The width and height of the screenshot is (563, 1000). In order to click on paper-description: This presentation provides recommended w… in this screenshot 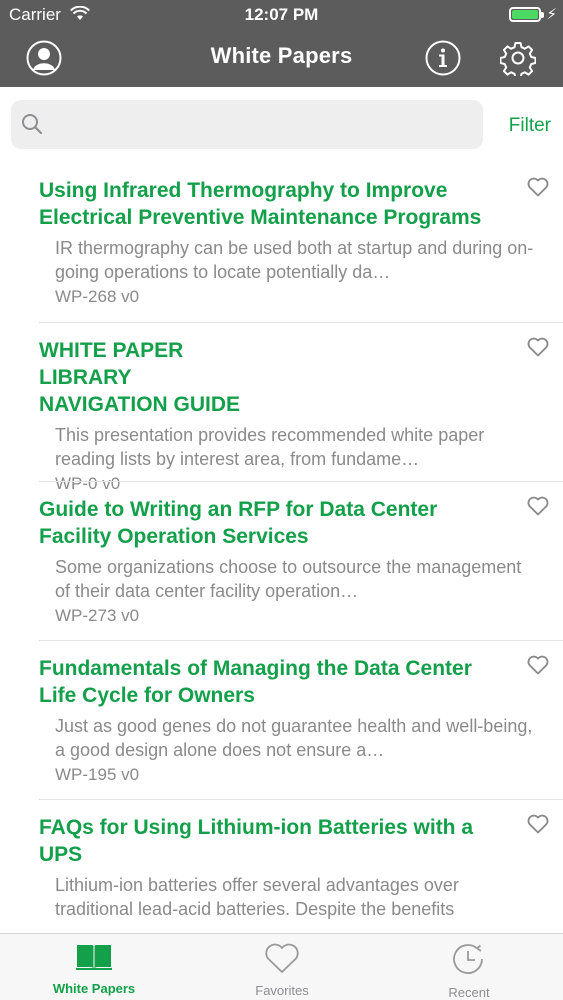, I will do `click(270, 447)`.